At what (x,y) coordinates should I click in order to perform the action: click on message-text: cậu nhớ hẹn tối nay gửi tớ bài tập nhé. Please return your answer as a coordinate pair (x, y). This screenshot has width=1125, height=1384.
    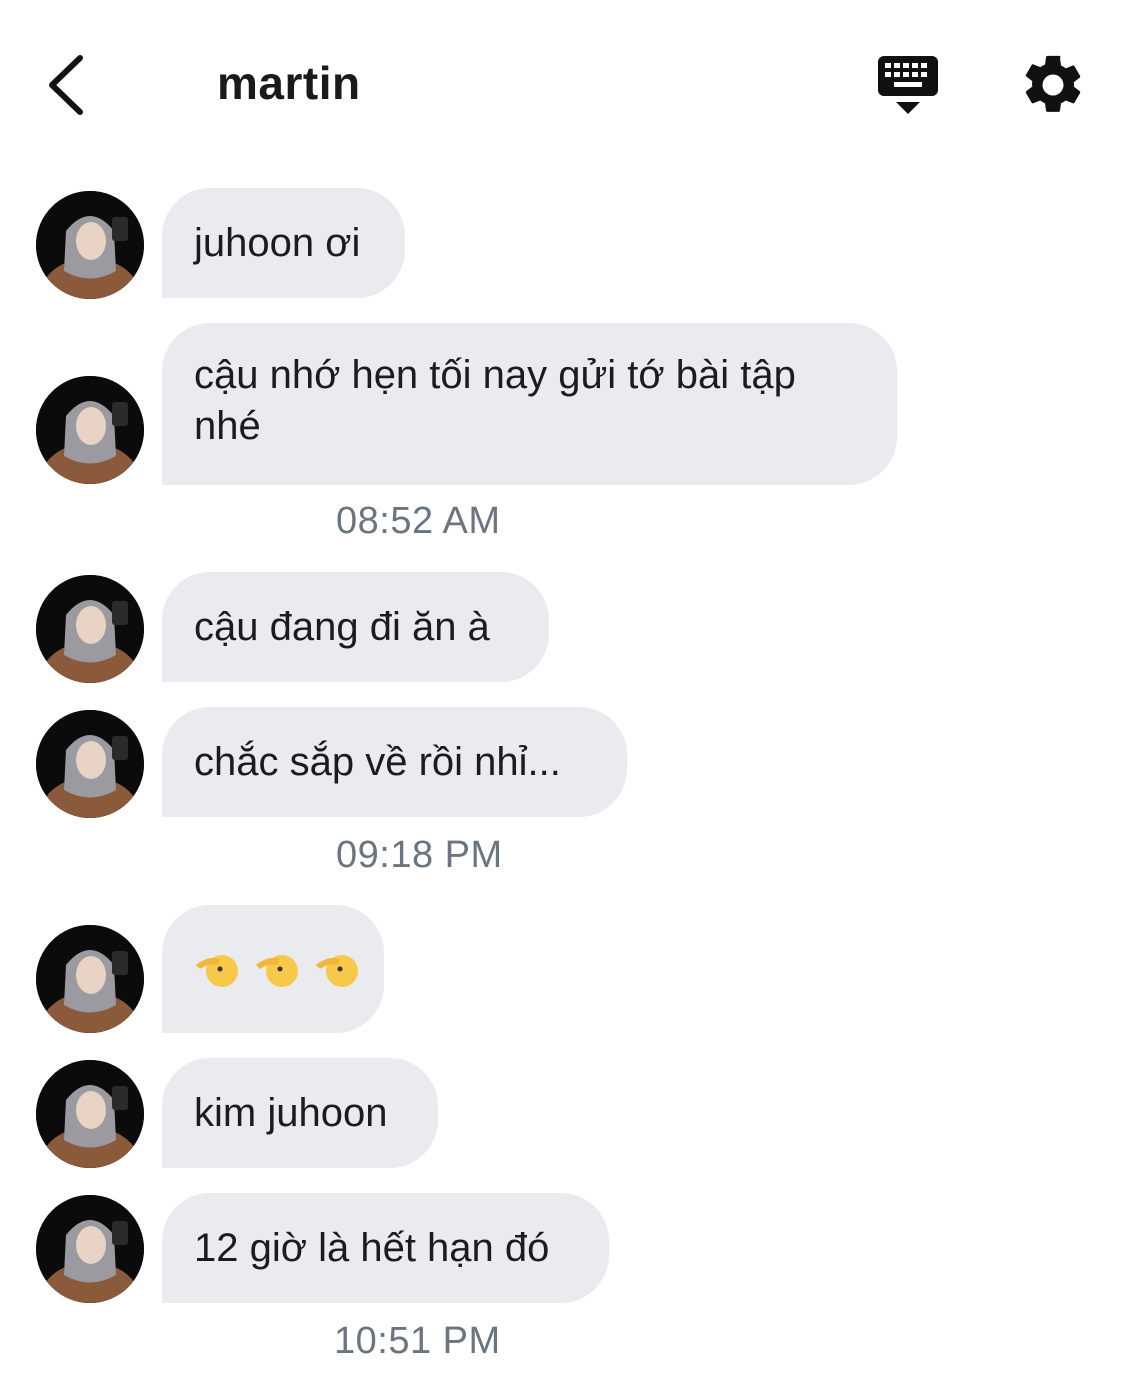
    Looking at the image, I should click on (495, 400).